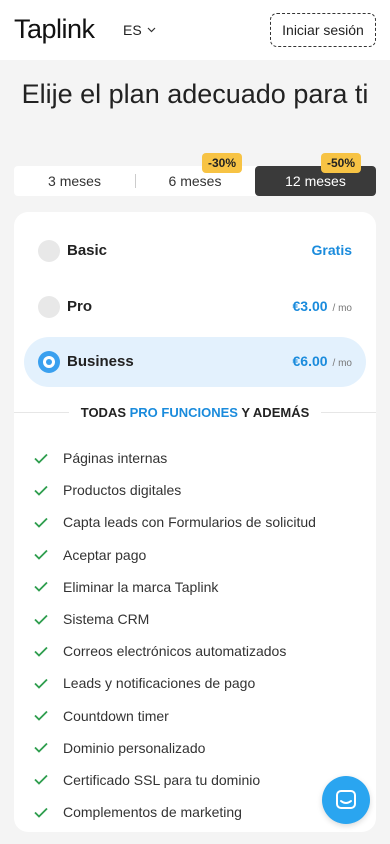 Image resolution: width=390 pixels, height=844 pixels. Describe the element at coordinates (122, 490) in the screenshot. I see `feature-label: Productos digitales` at that location.